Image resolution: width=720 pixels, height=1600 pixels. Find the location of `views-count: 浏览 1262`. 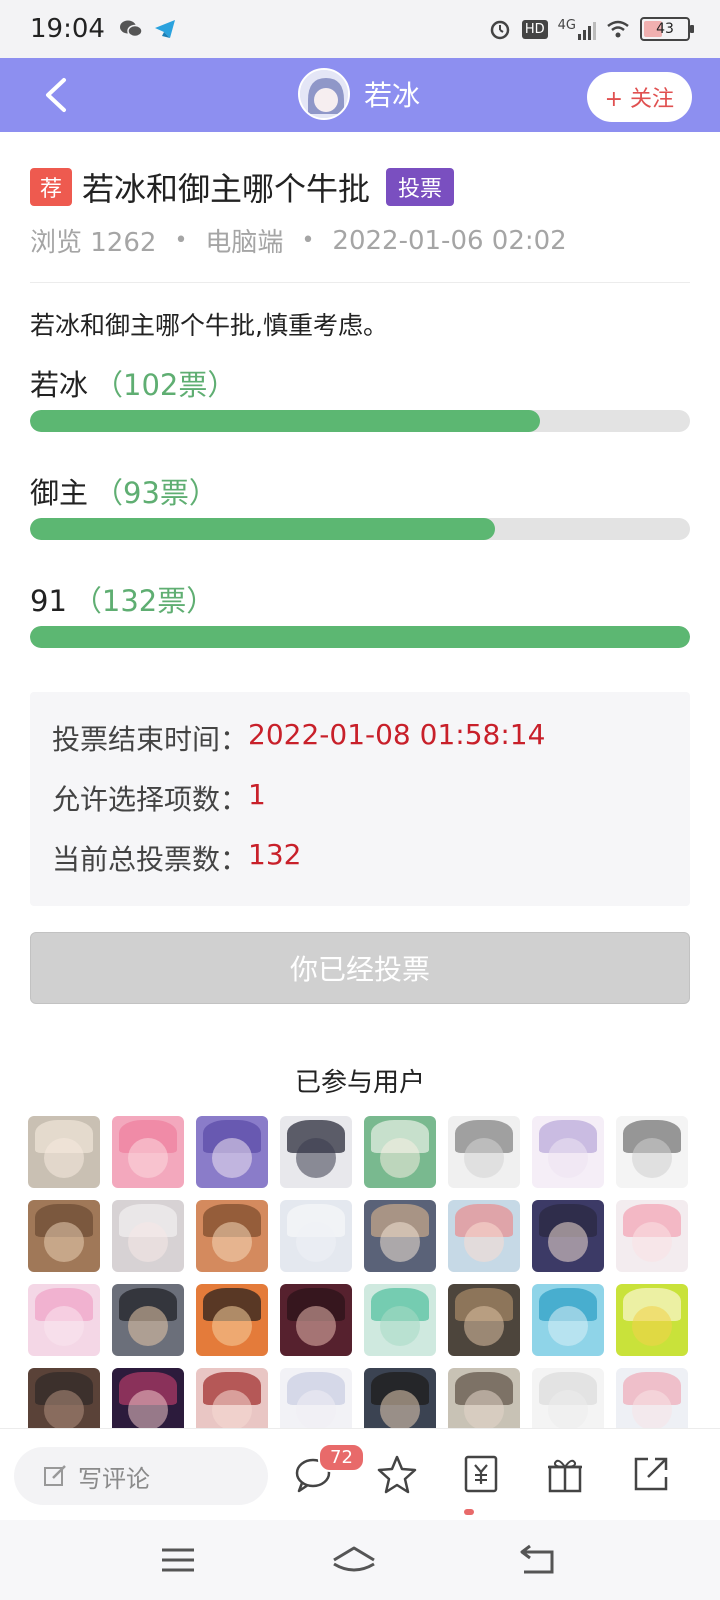

views-count: 浏览 1262 is located at coordinates (93, 243).